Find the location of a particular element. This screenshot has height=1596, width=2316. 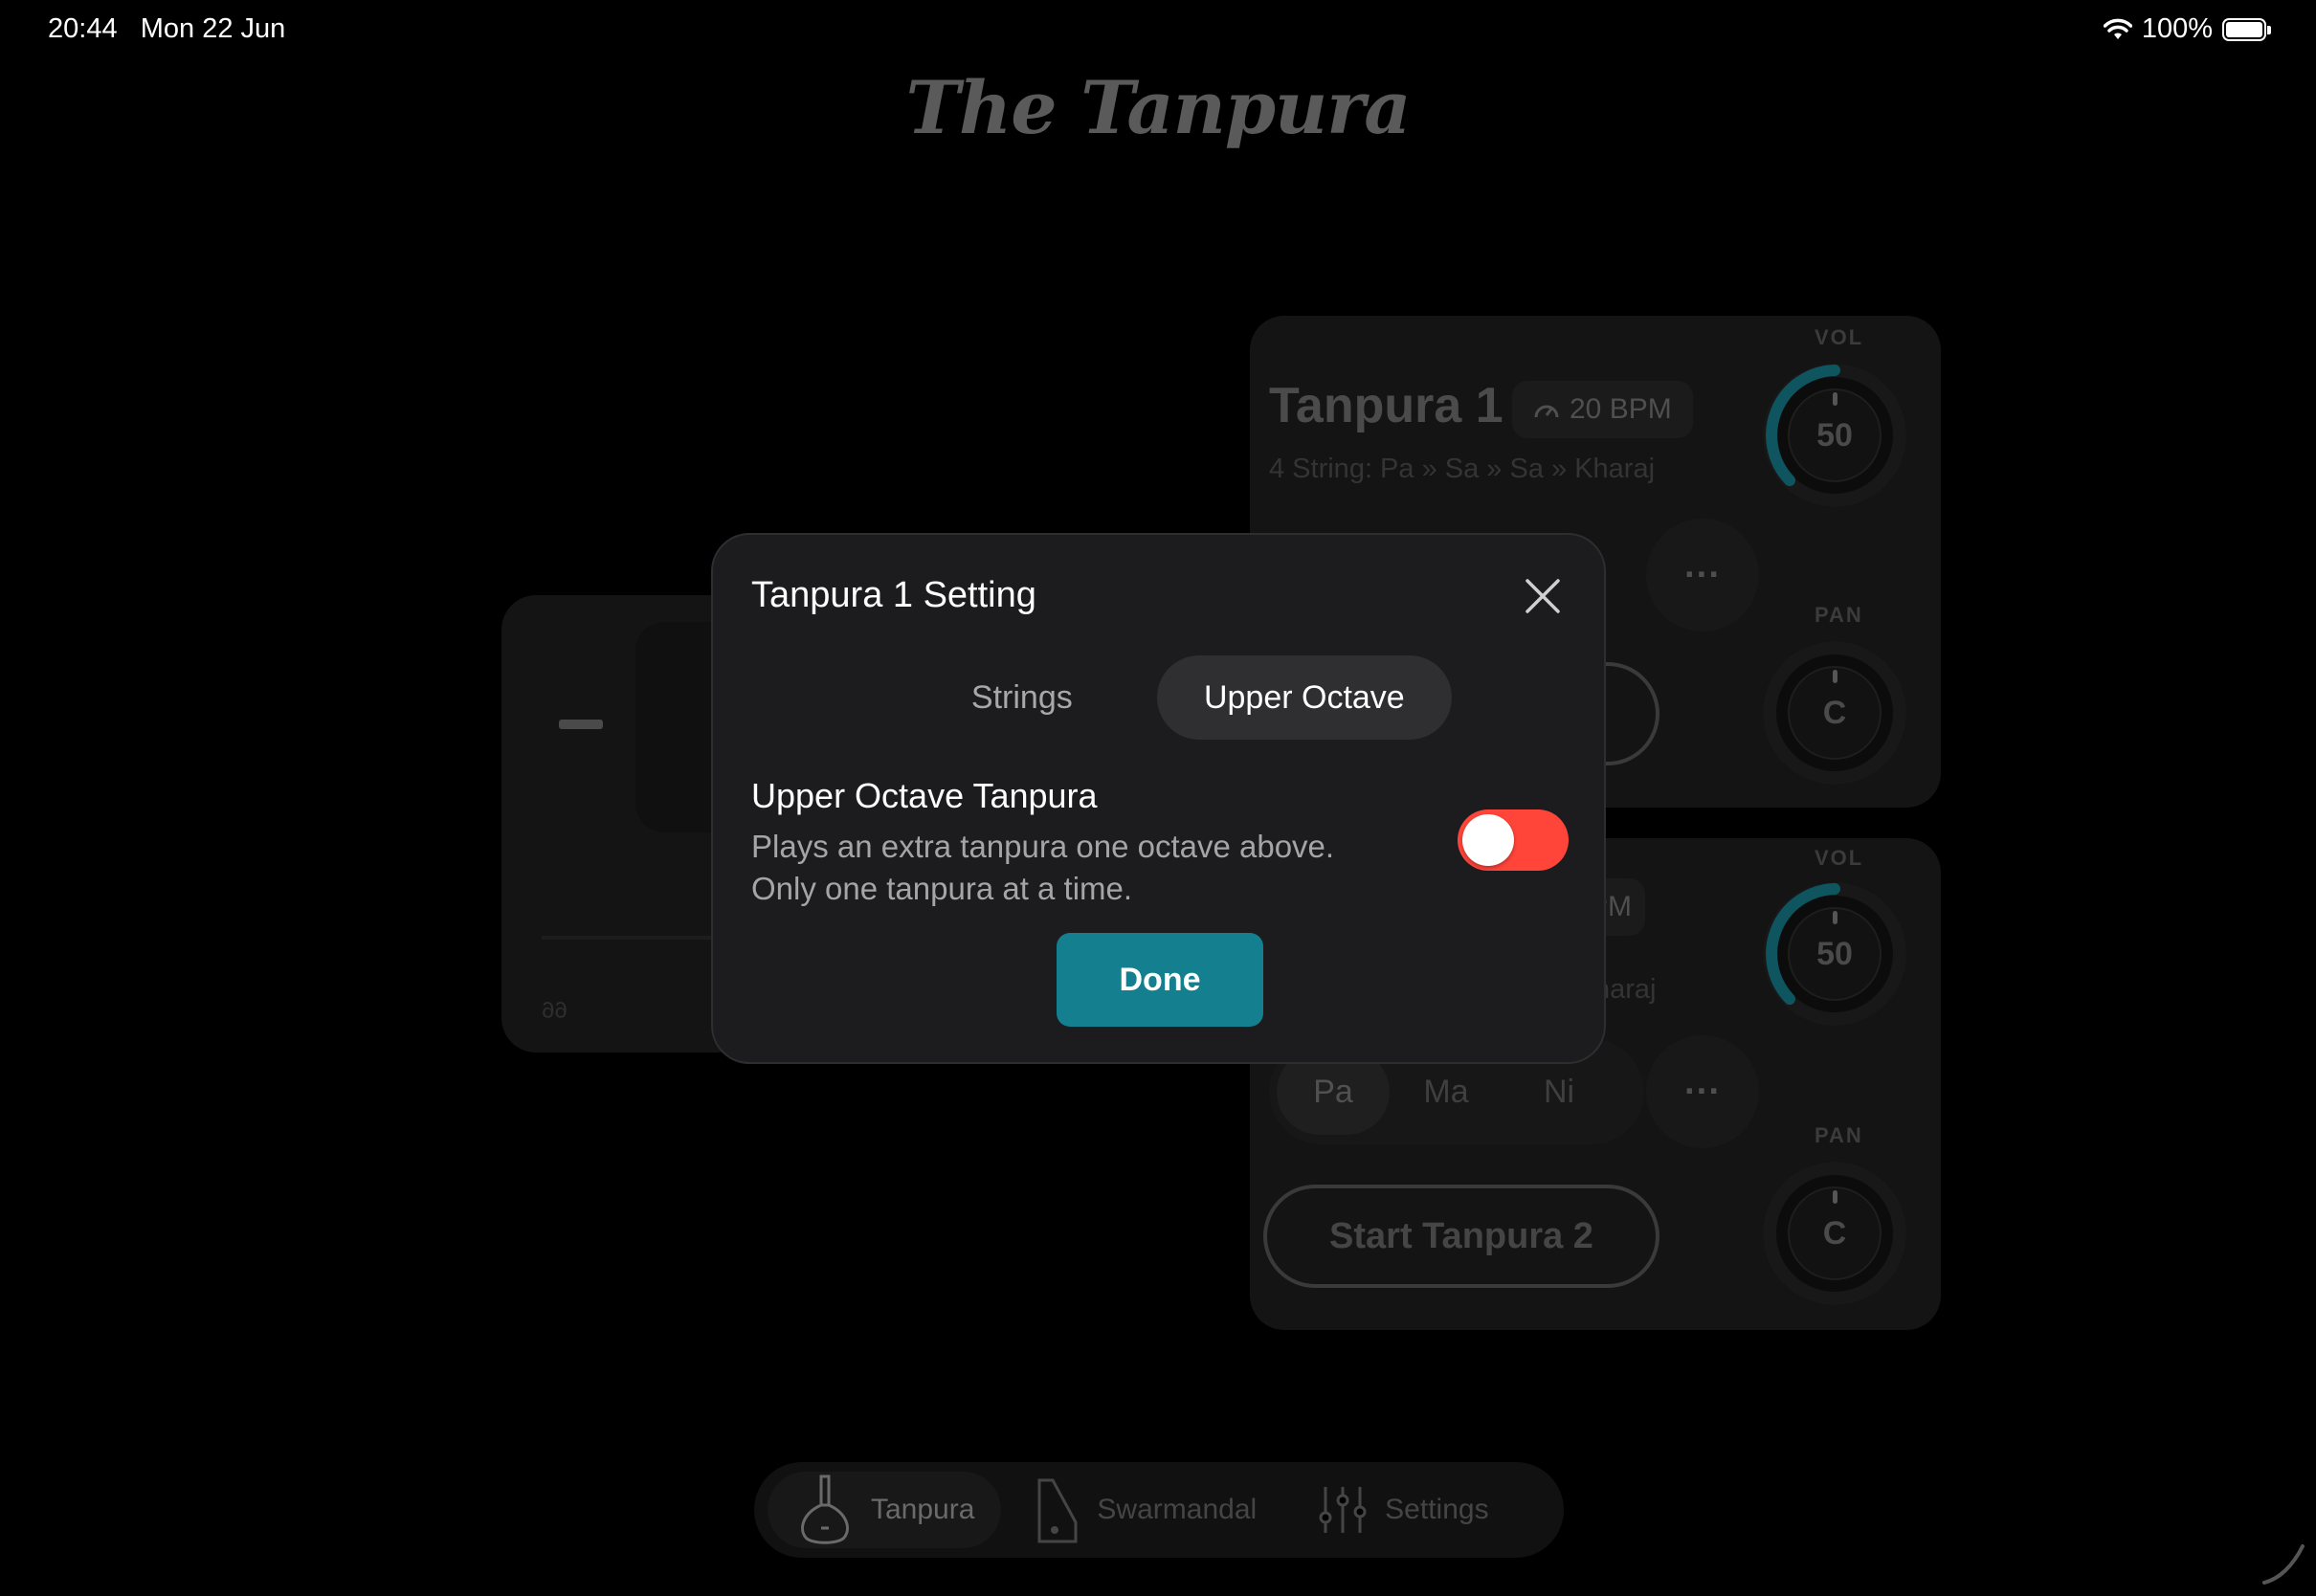

tab-settings-label: Settings is located at coordinates (1437, 1510).